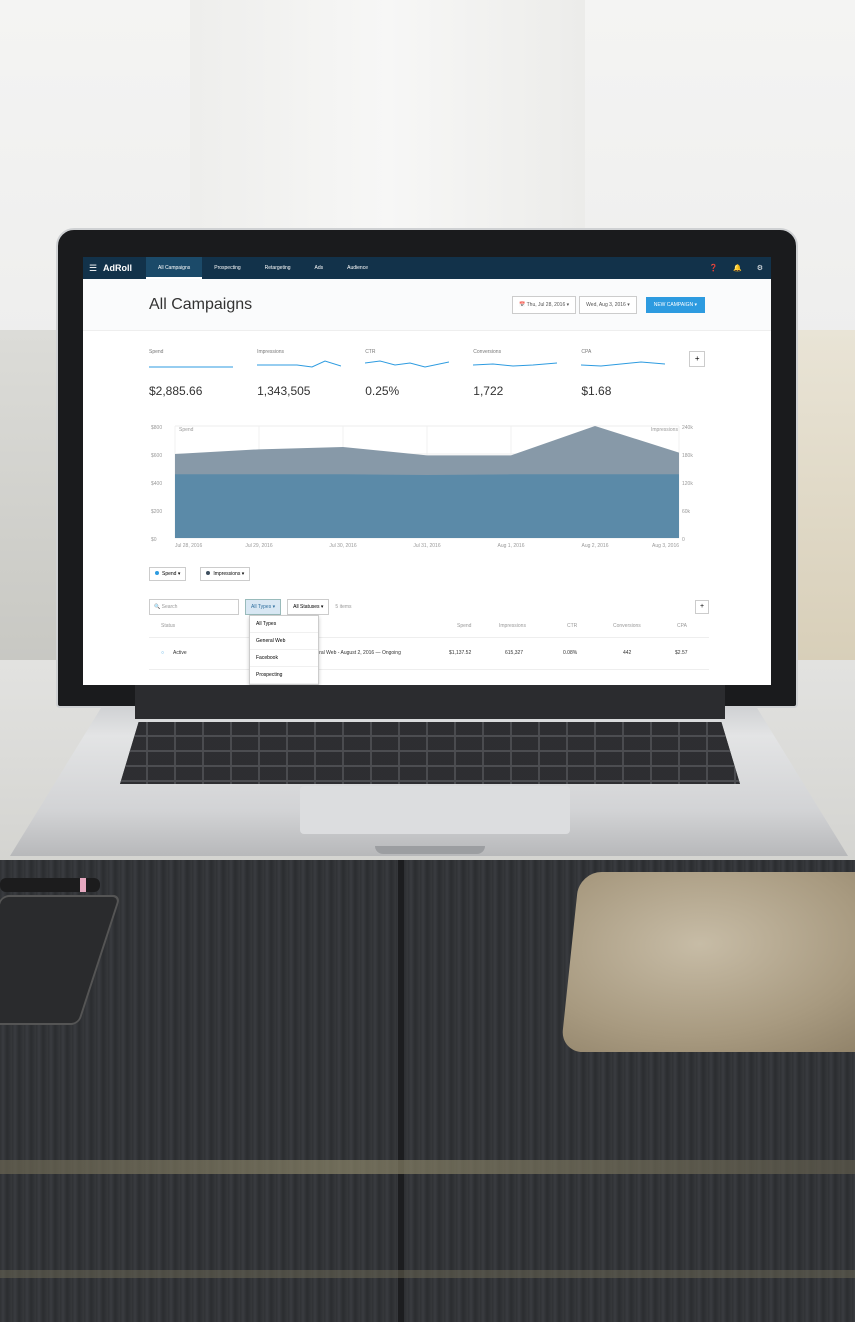  Describe the element at coordinates (430, 850) in the screenshot. I see `laptop-notch` at that location.